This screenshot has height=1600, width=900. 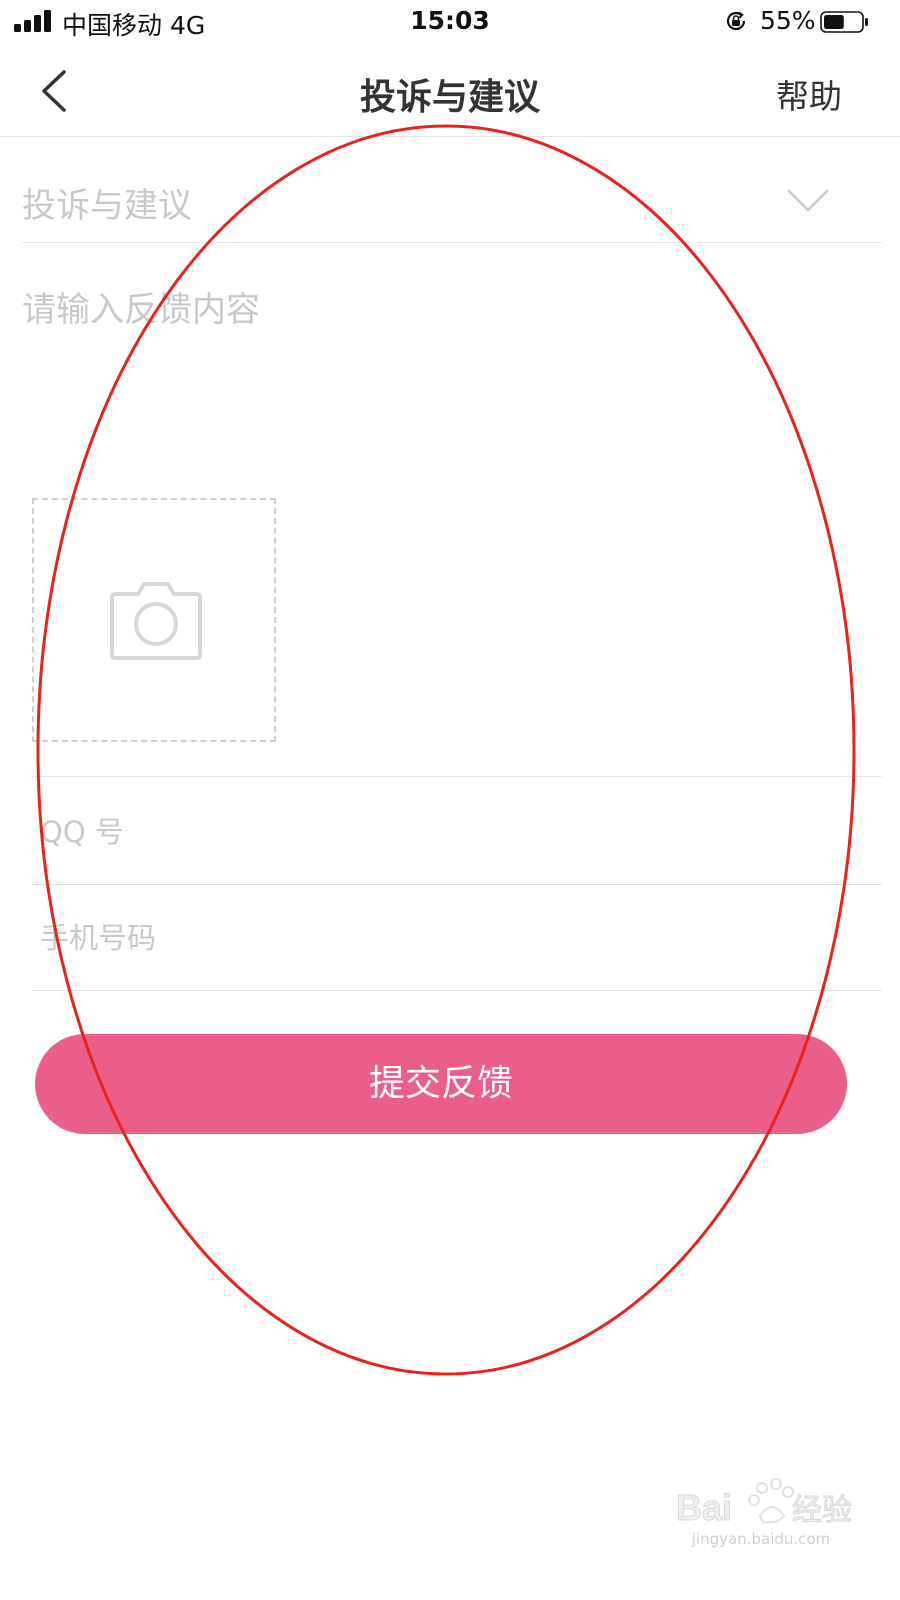 What do you see at coordinates (808, 200) in the screenshot?
I see `chevron-down-icon` at bounding box center [808, 200].